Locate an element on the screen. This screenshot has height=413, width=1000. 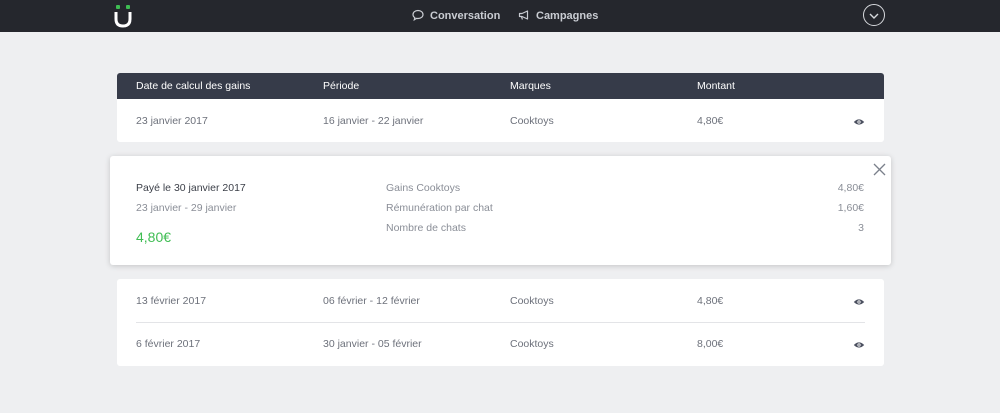
column-header-date: Date de calcul des gains is located at coordinates (193, 86).